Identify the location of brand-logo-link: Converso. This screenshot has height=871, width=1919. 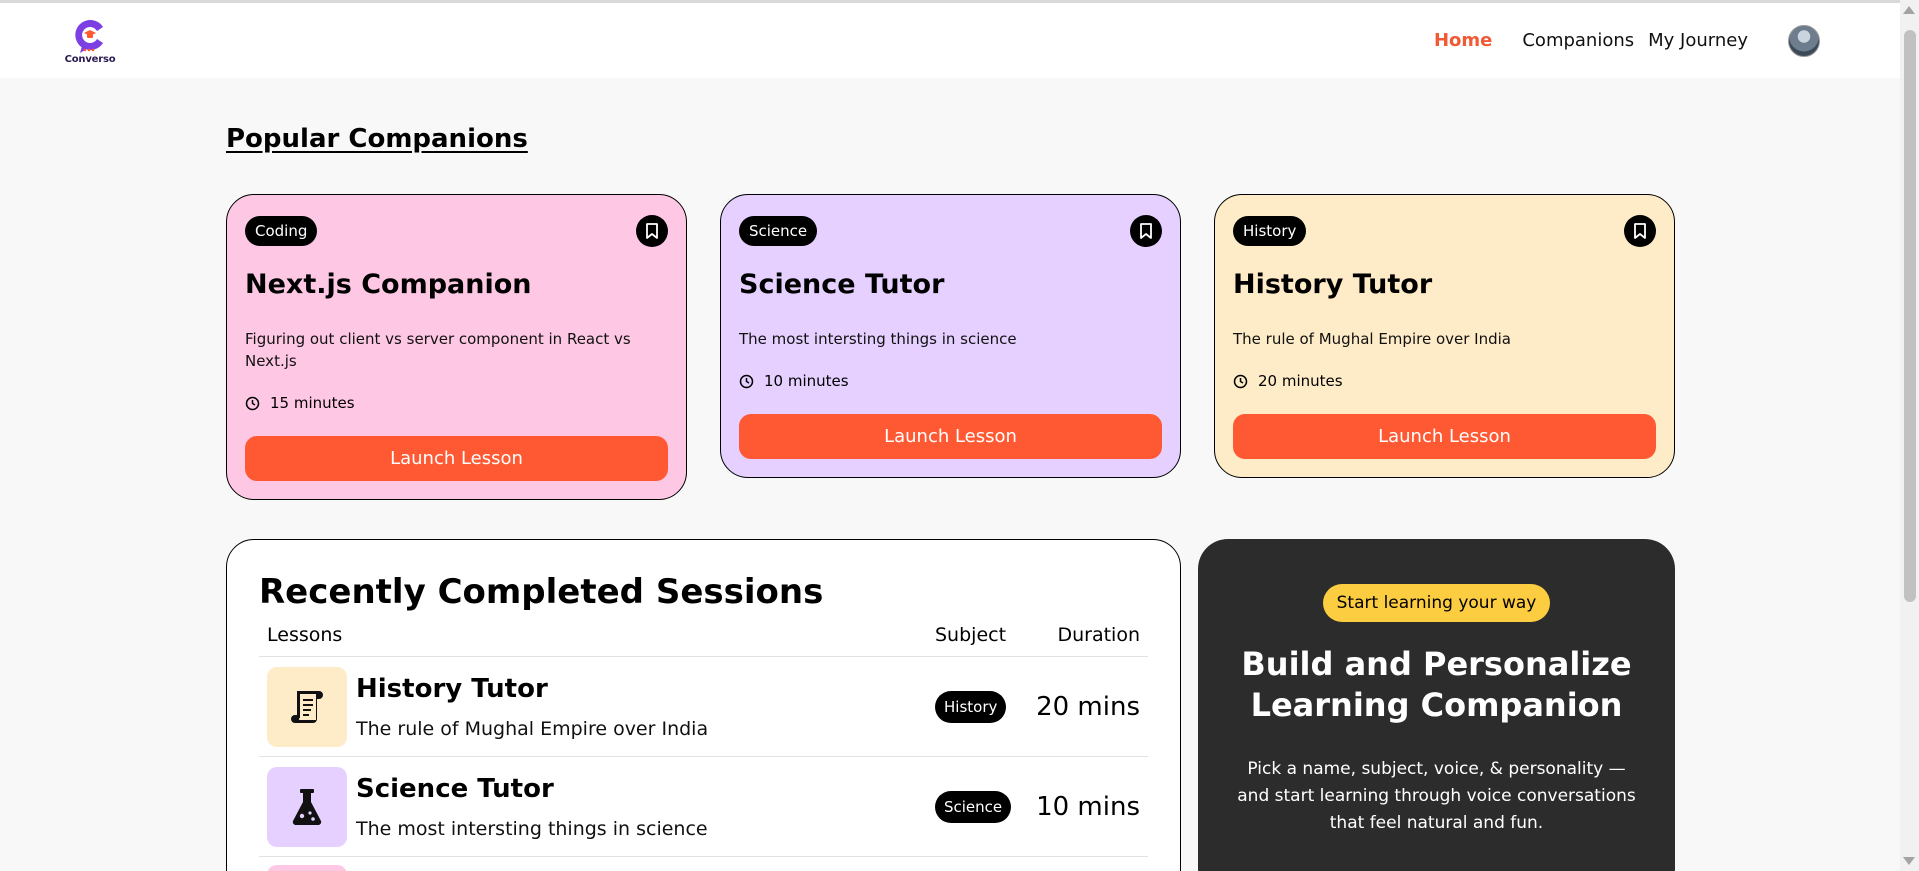
(90, 40).